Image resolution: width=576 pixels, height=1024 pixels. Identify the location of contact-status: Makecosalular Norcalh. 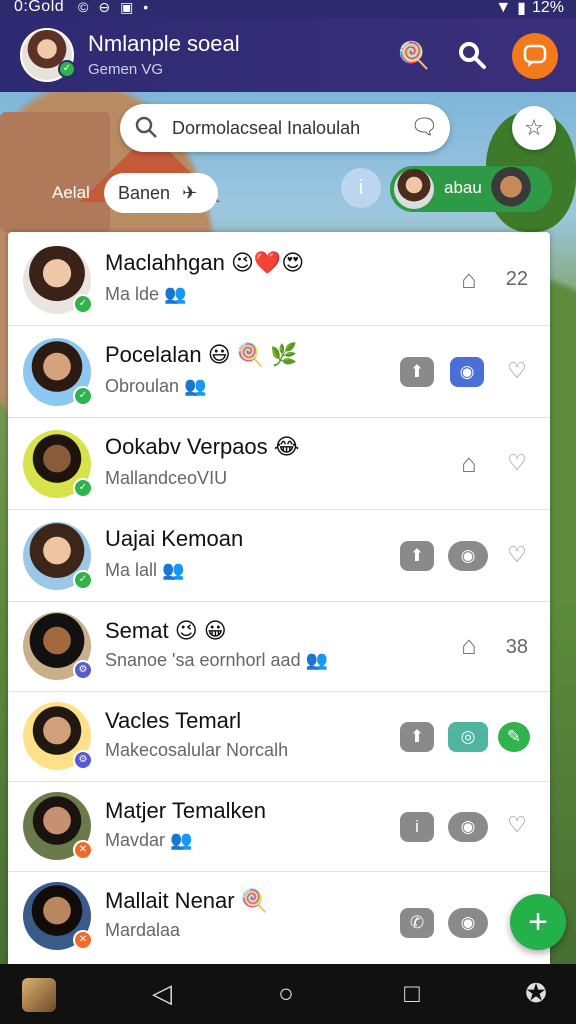
(197, 750).